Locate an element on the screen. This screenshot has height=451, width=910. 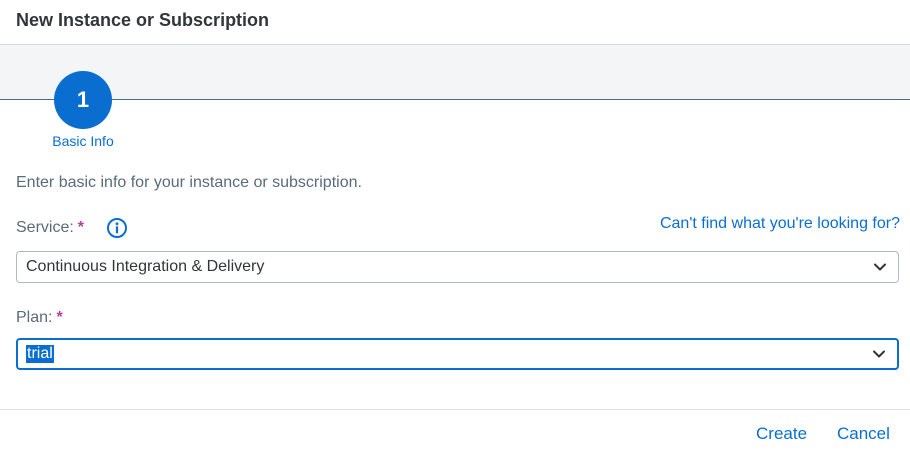
service-label-text: Service: is located at coordinates (45, 227).